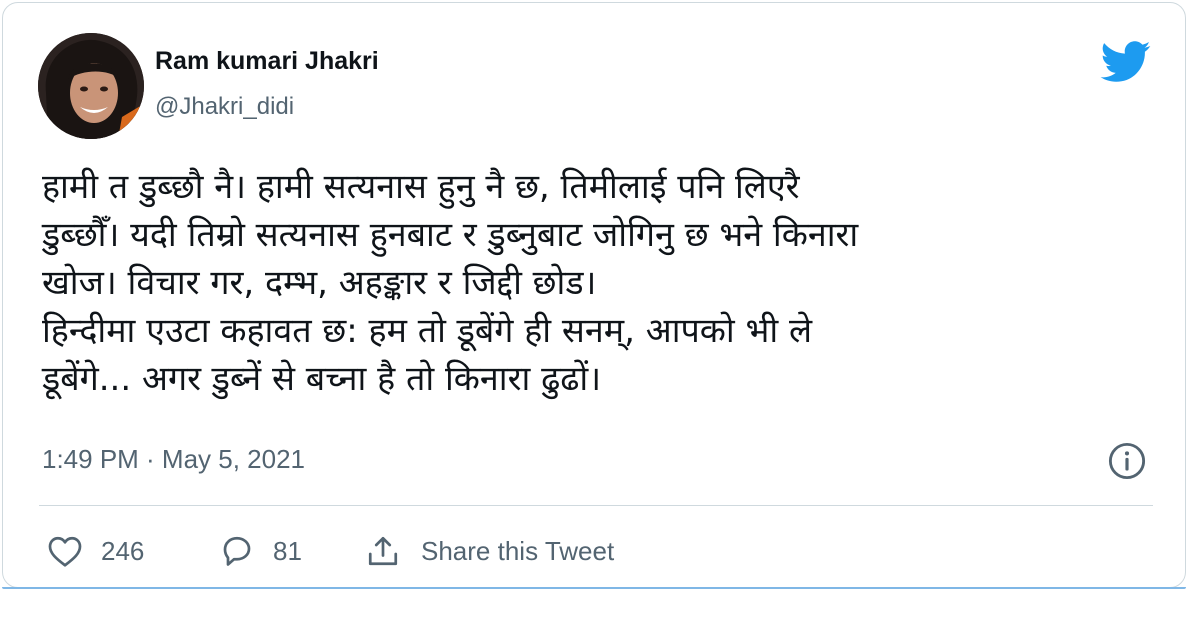 The image size is (1200, 619). Describe the element at coordinates (224, 107) in the screenshot. I see `author-handle: @Jhakri_didi` at that location.